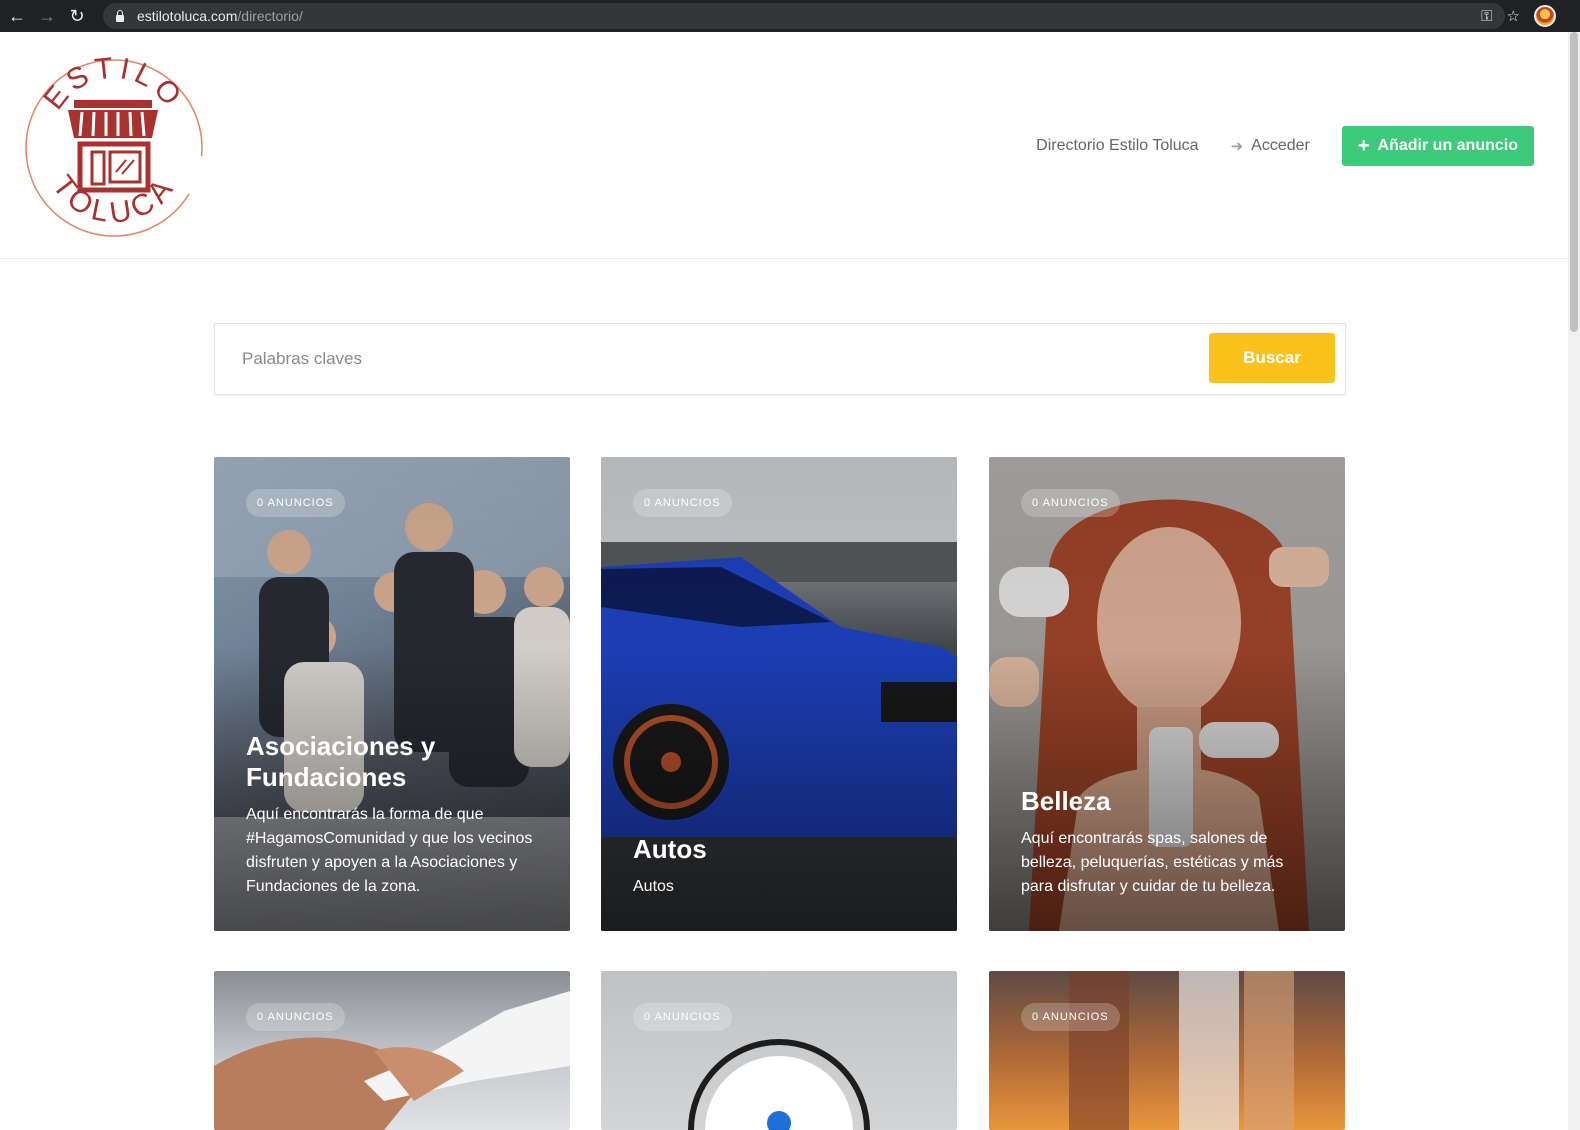 Image resolution: width=1580 pixels, height=1130 pixels. I want to click on back-icon: ←, so click(17, 16).